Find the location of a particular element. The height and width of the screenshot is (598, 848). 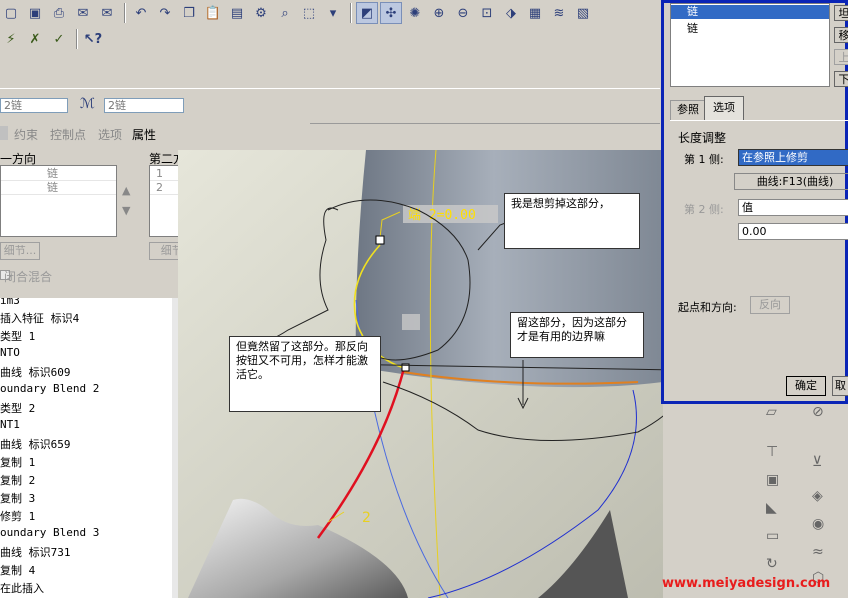

move-down-icon: ▼ is located at coordinates (126, 210).